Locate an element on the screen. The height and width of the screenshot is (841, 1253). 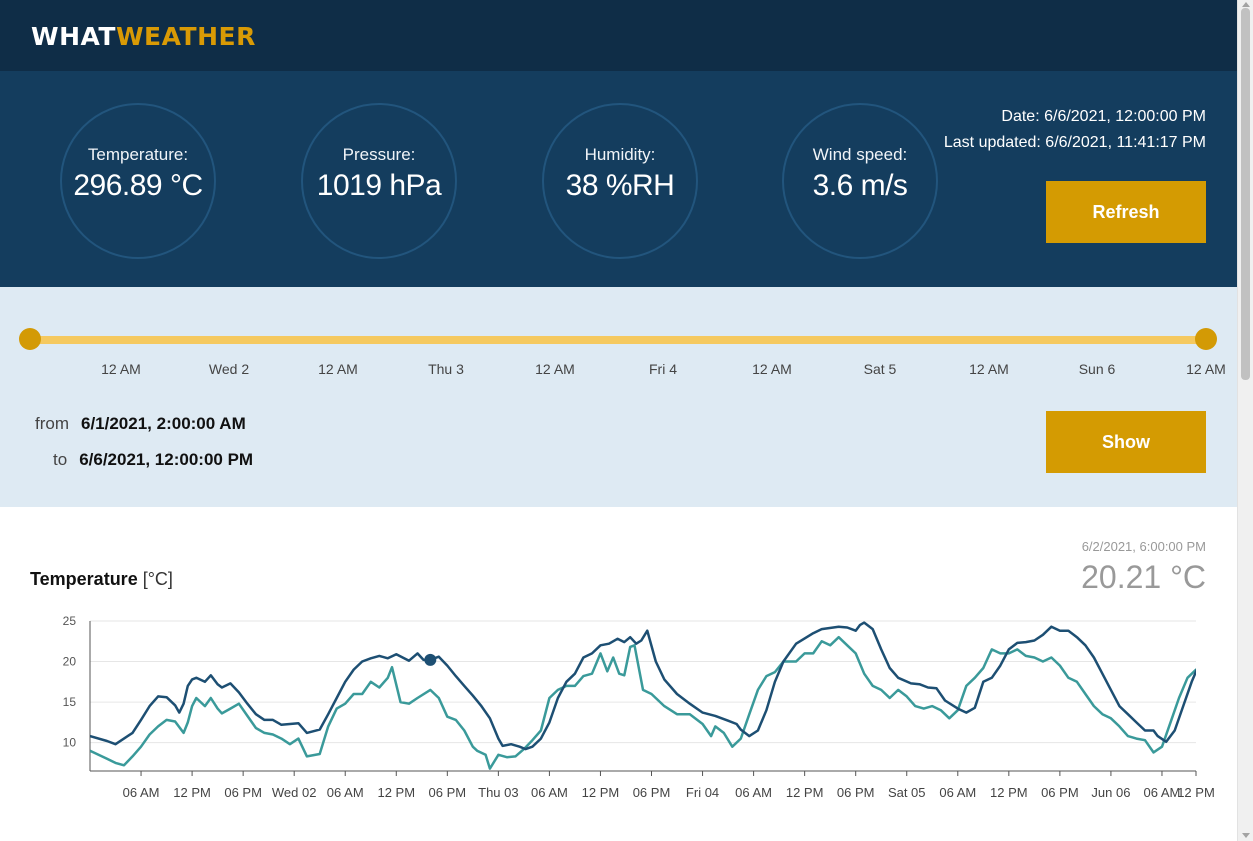
chart-title-text: Temperature is located at coordinates (84, 579).